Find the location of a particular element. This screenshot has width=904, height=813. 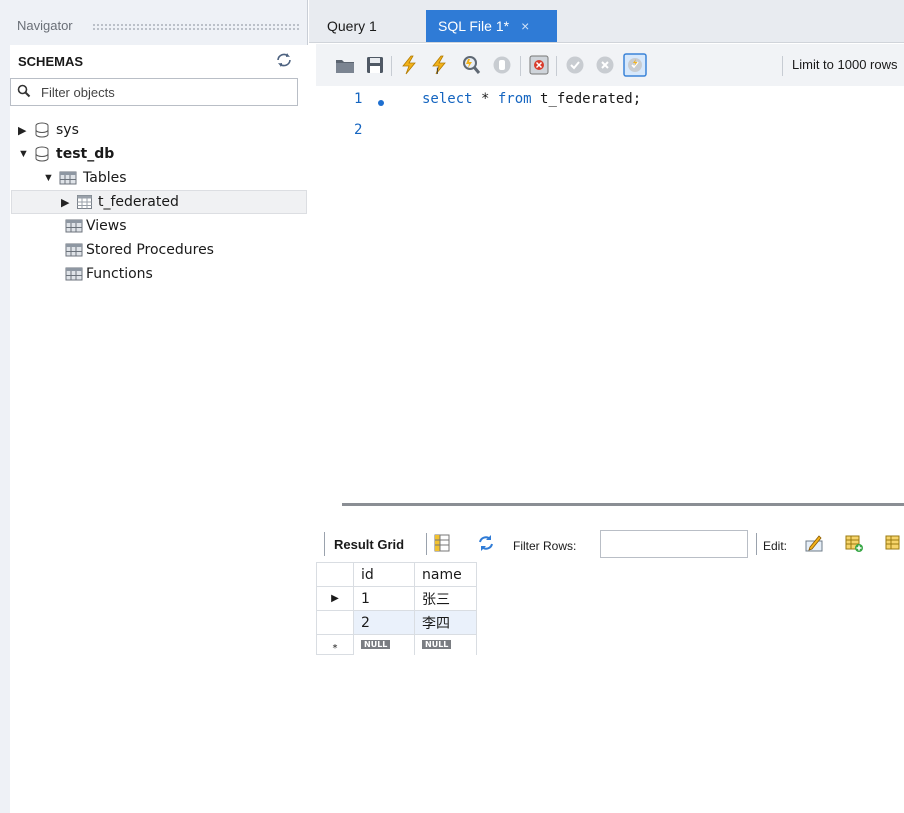

cell-name: 张三 is located at coordinates (445, 598).